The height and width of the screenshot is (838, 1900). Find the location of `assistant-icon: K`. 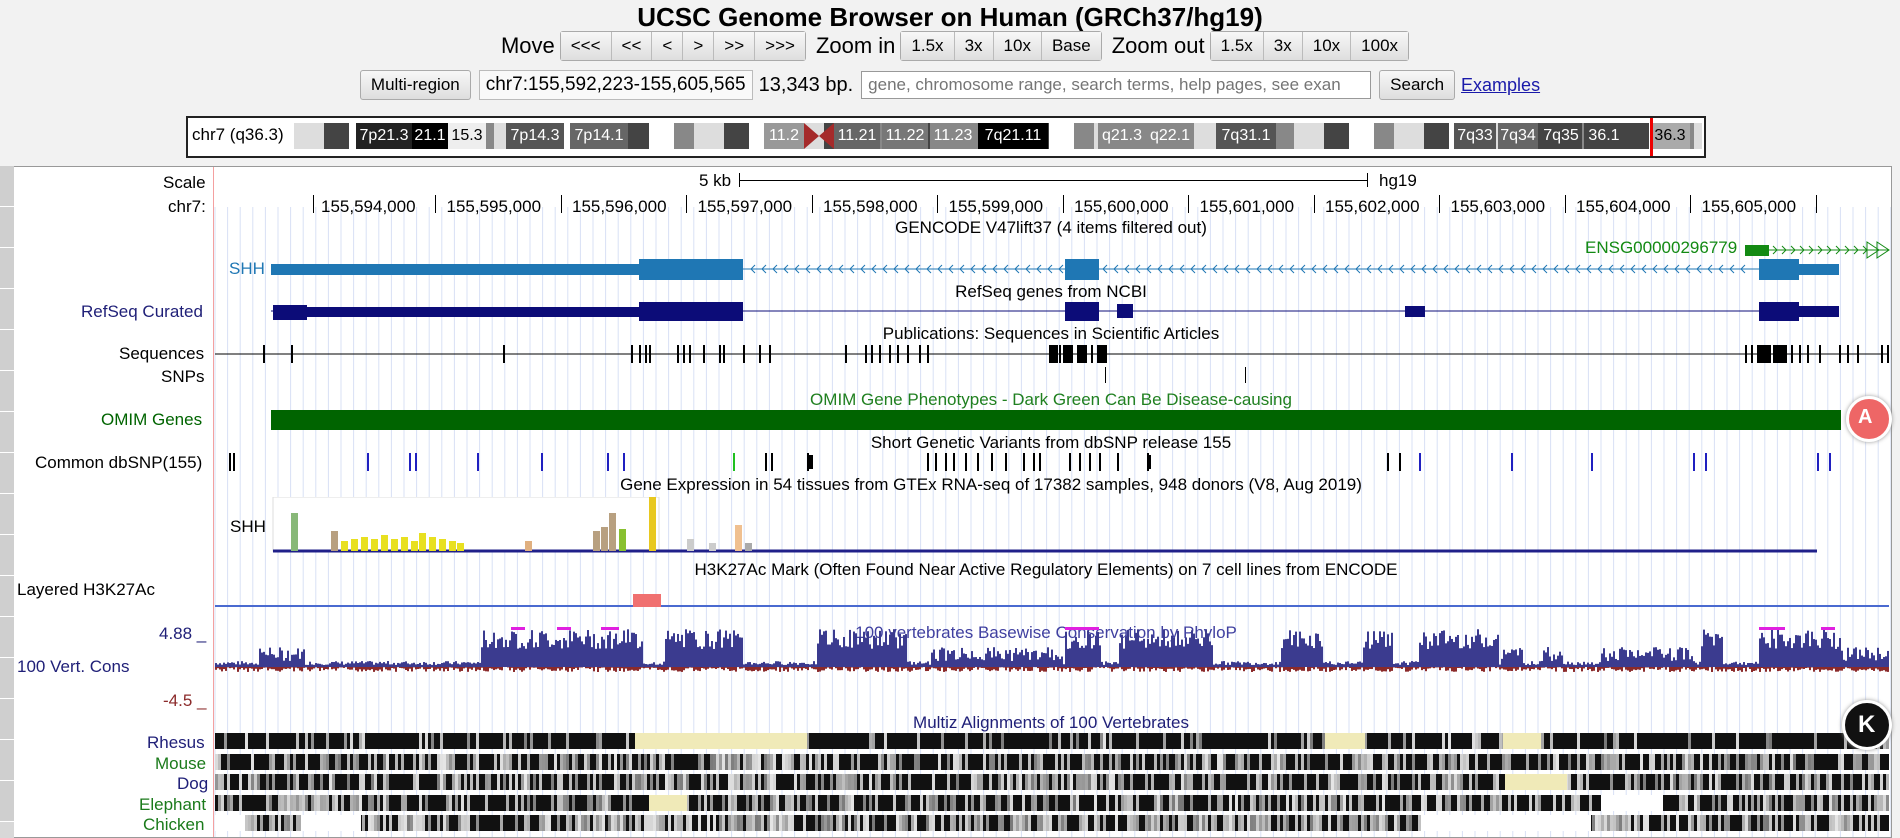

assistant-icon: K is located at coordinates (1867, 725).